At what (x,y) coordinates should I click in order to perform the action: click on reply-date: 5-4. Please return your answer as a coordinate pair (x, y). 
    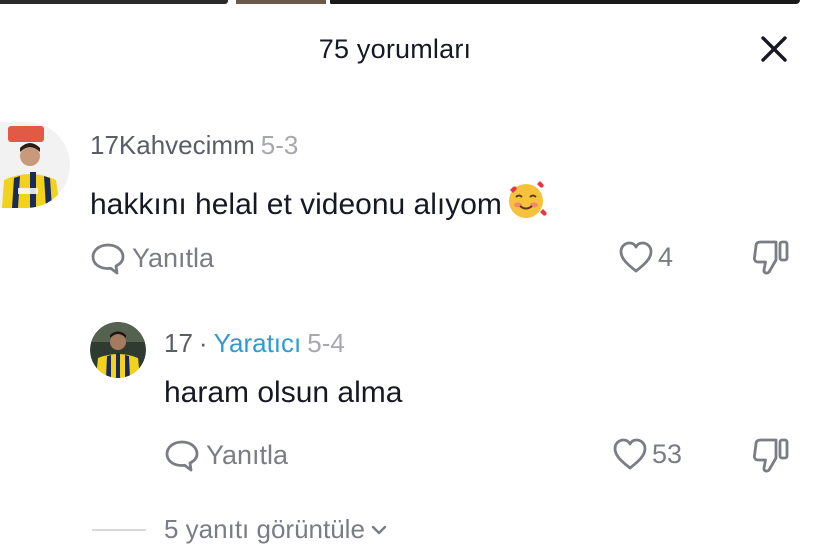
    Looking at the image, I should click on (326, 343).